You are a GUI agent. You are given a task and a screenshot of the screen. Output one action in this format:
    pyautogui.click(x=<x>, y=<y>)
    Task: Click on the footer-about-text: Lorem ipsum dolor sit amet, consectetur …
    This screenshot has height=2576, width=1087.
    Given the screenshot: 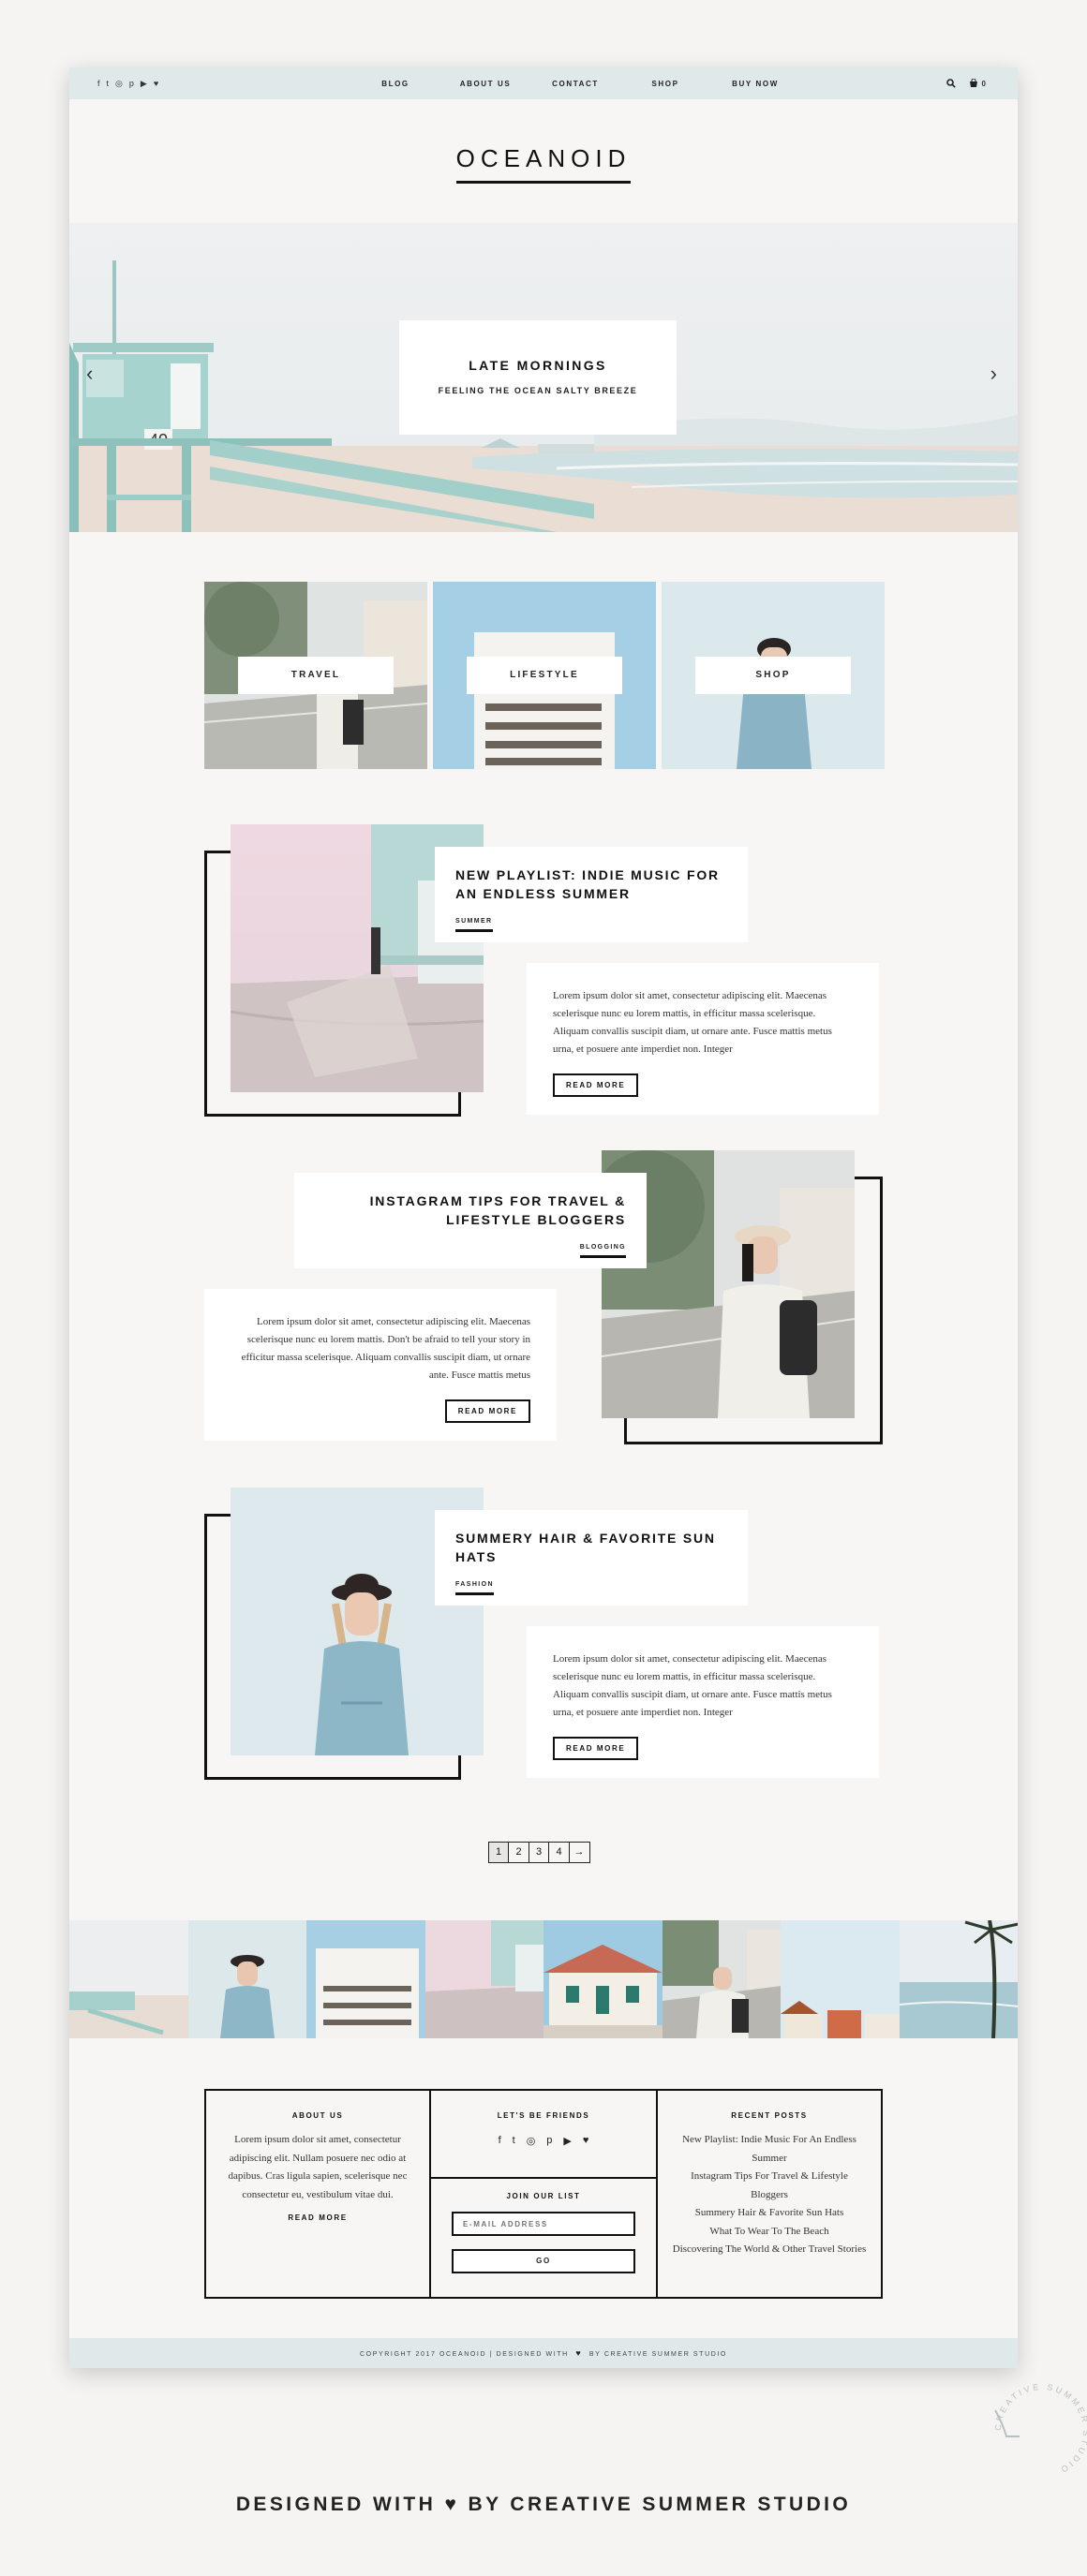 What is the action you would take?
    pyautogui.click(x=318, y=2167)
    